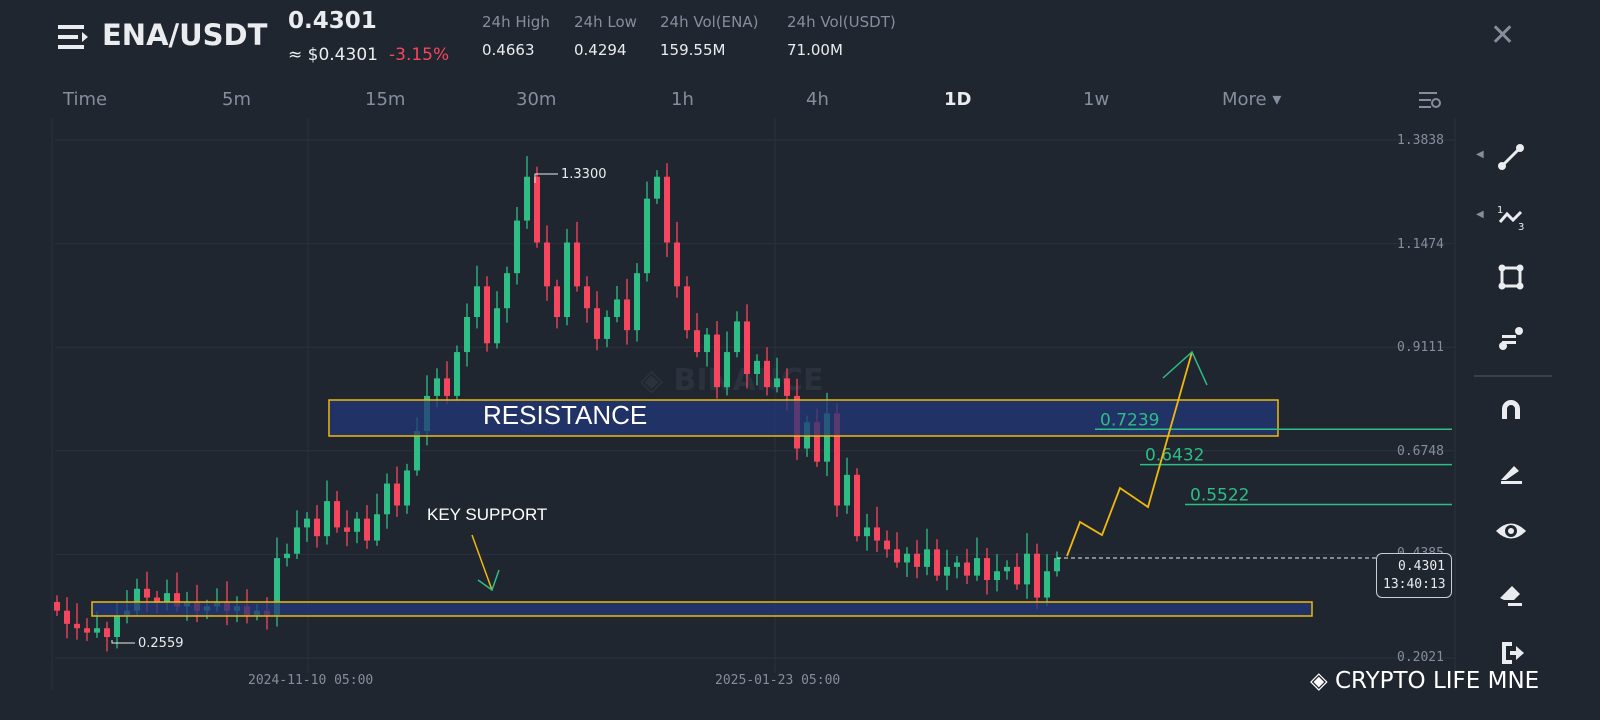 Image resolution: width=1600 pixels, height=720 pixels. I want to click on y-tick: 0.6748, so click(1420, 451).